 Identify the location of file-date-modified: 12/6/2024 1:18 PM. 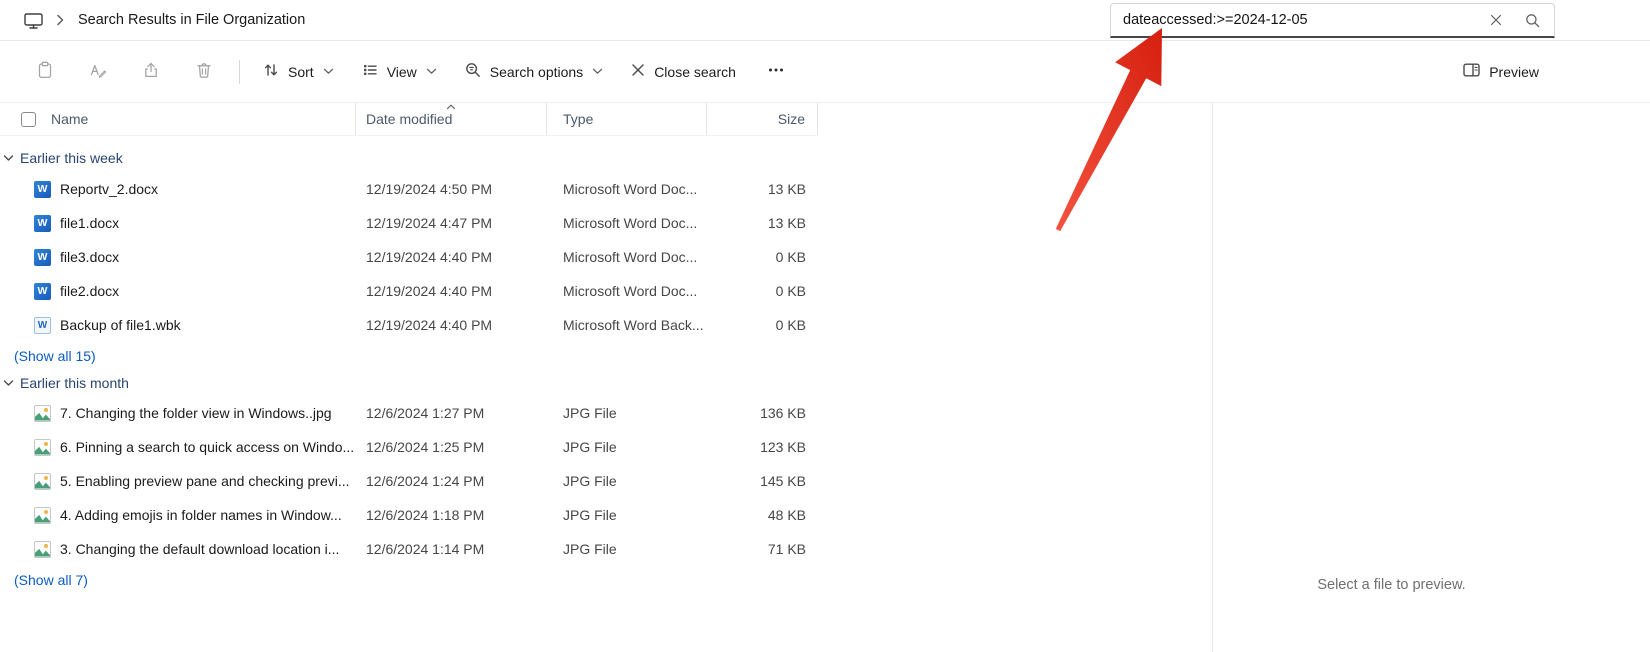
(425, 515).